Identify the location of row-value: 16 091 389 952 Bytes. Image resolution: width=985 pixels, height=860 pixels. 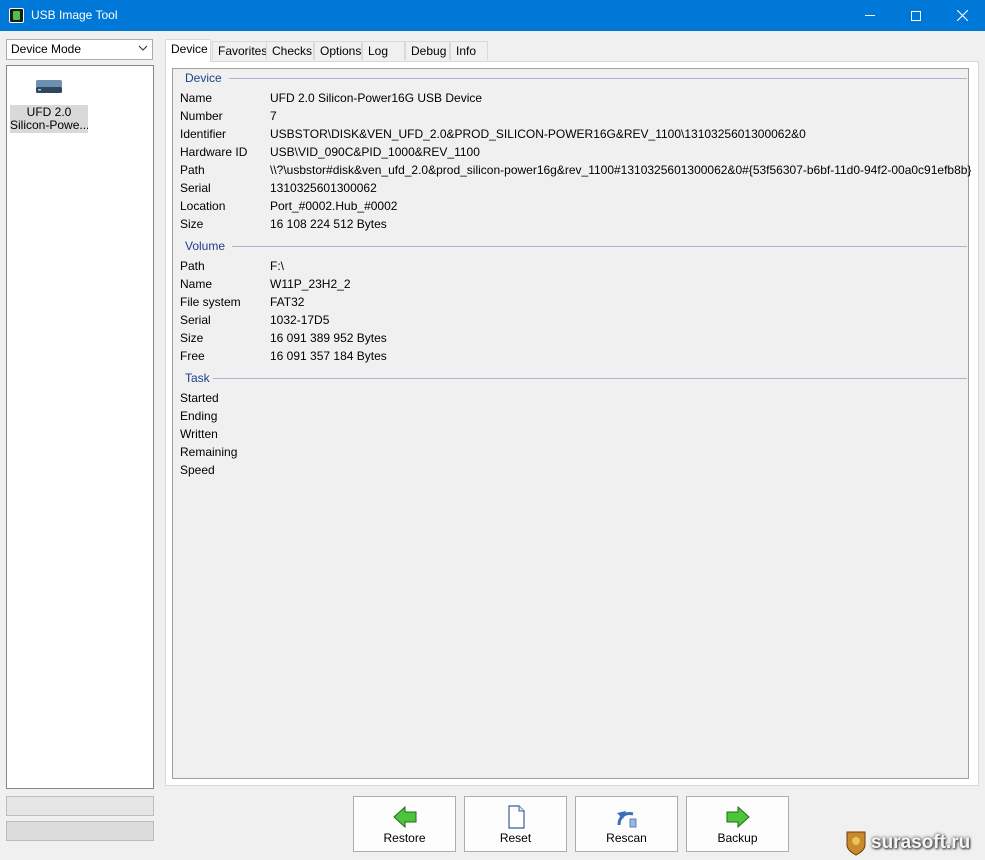
(328, 338).